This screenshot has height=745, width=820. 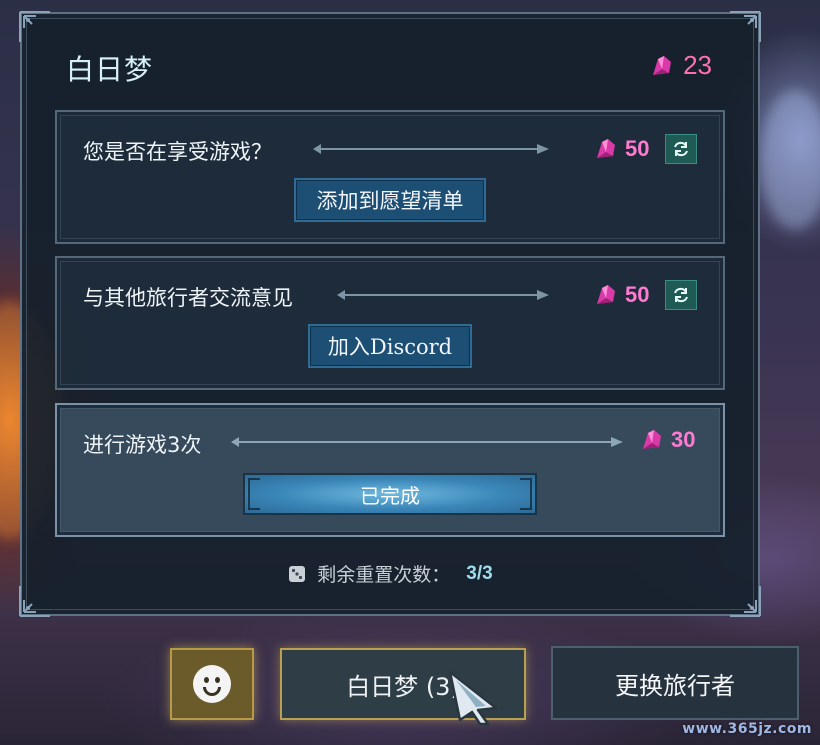 I want to click on swap-traveler-button: 更换旅行者, so click(x=675, y=683).